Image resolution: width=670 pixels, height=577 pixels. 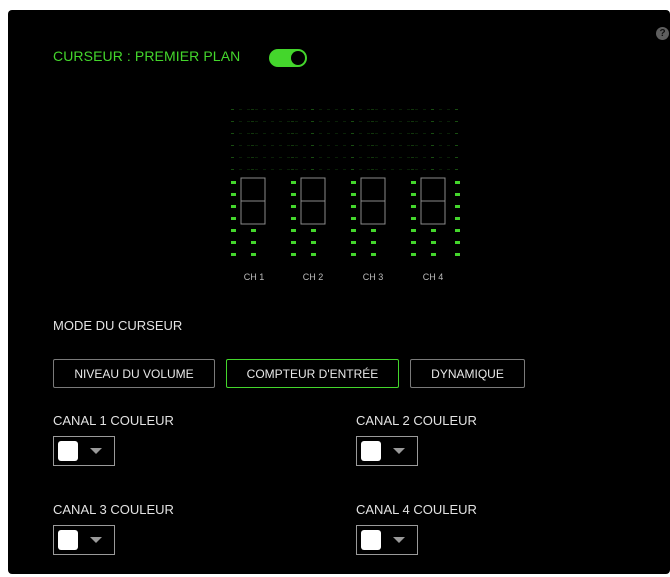 What do you see at coordinates (467, 373) in the screenshot?
I see `mode-dynamic-button: DYNAMIQUE` at bounding box center [467, 373].